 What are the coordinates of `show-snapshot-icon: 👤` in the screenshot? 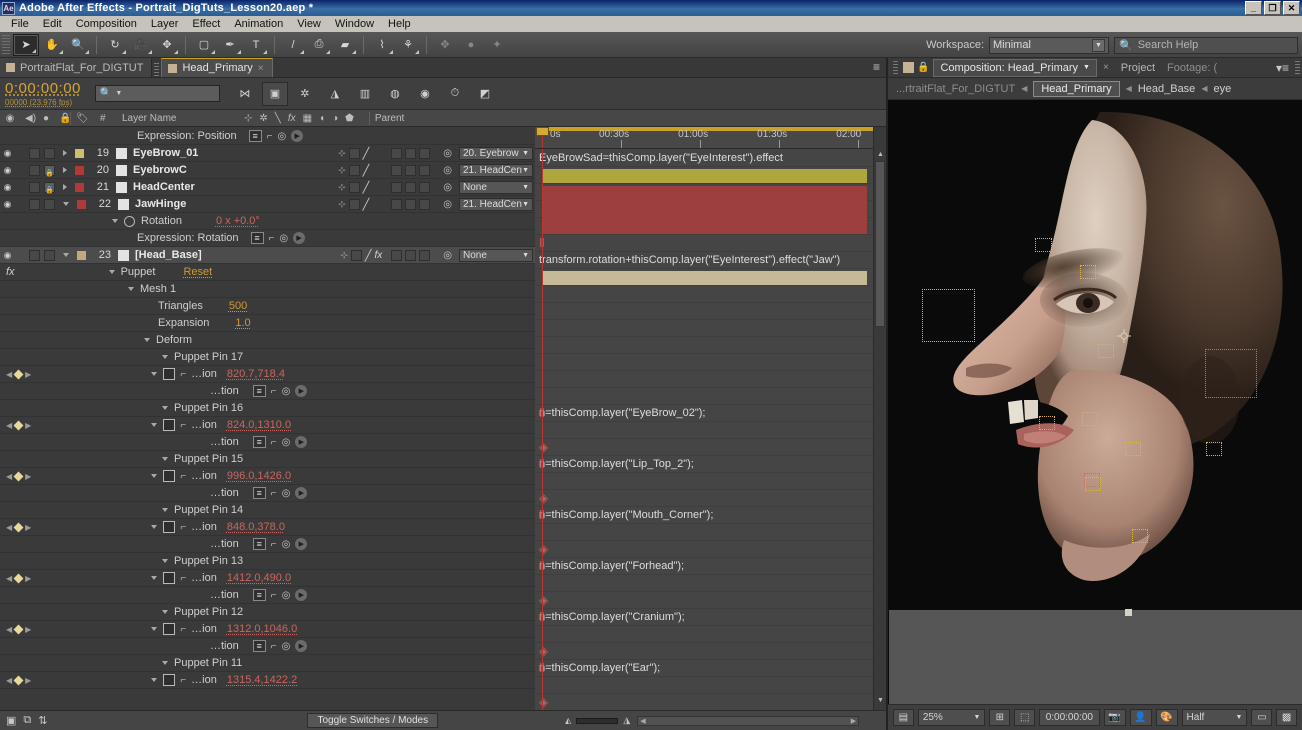 It's located at (1140, 717).